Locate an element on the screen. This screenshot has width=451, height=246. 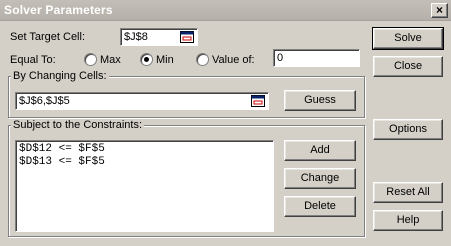
min-radio is located at coordinates (146, 59).